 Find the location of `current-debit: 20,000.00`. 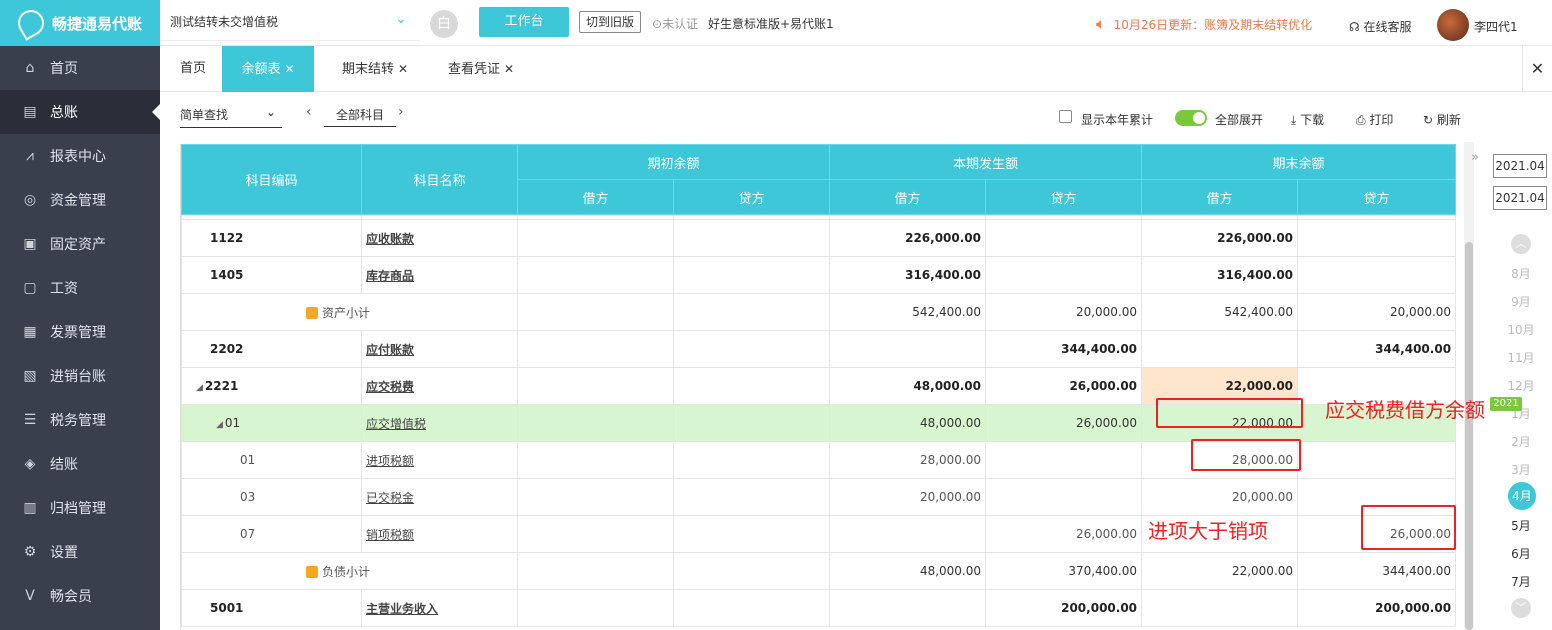

current-debit: 20,000.00 is located at coordinates (908, 497).